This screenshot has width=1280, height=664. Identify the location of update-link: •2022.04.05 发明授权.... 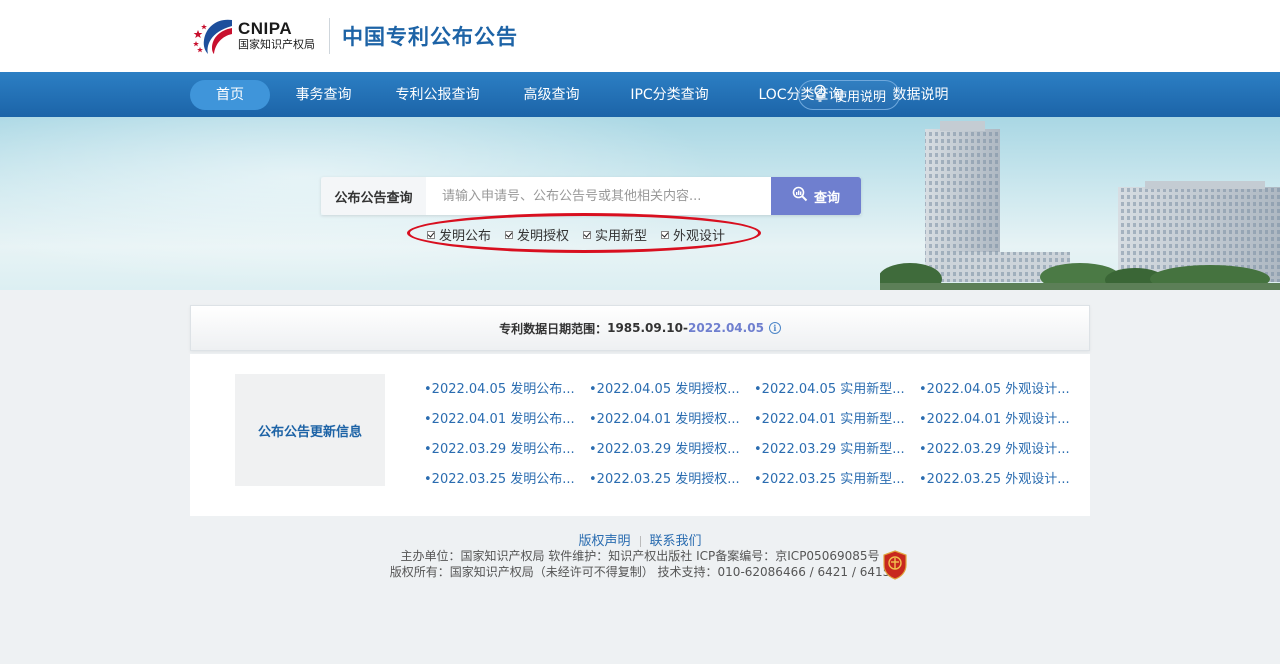
(671, 387).